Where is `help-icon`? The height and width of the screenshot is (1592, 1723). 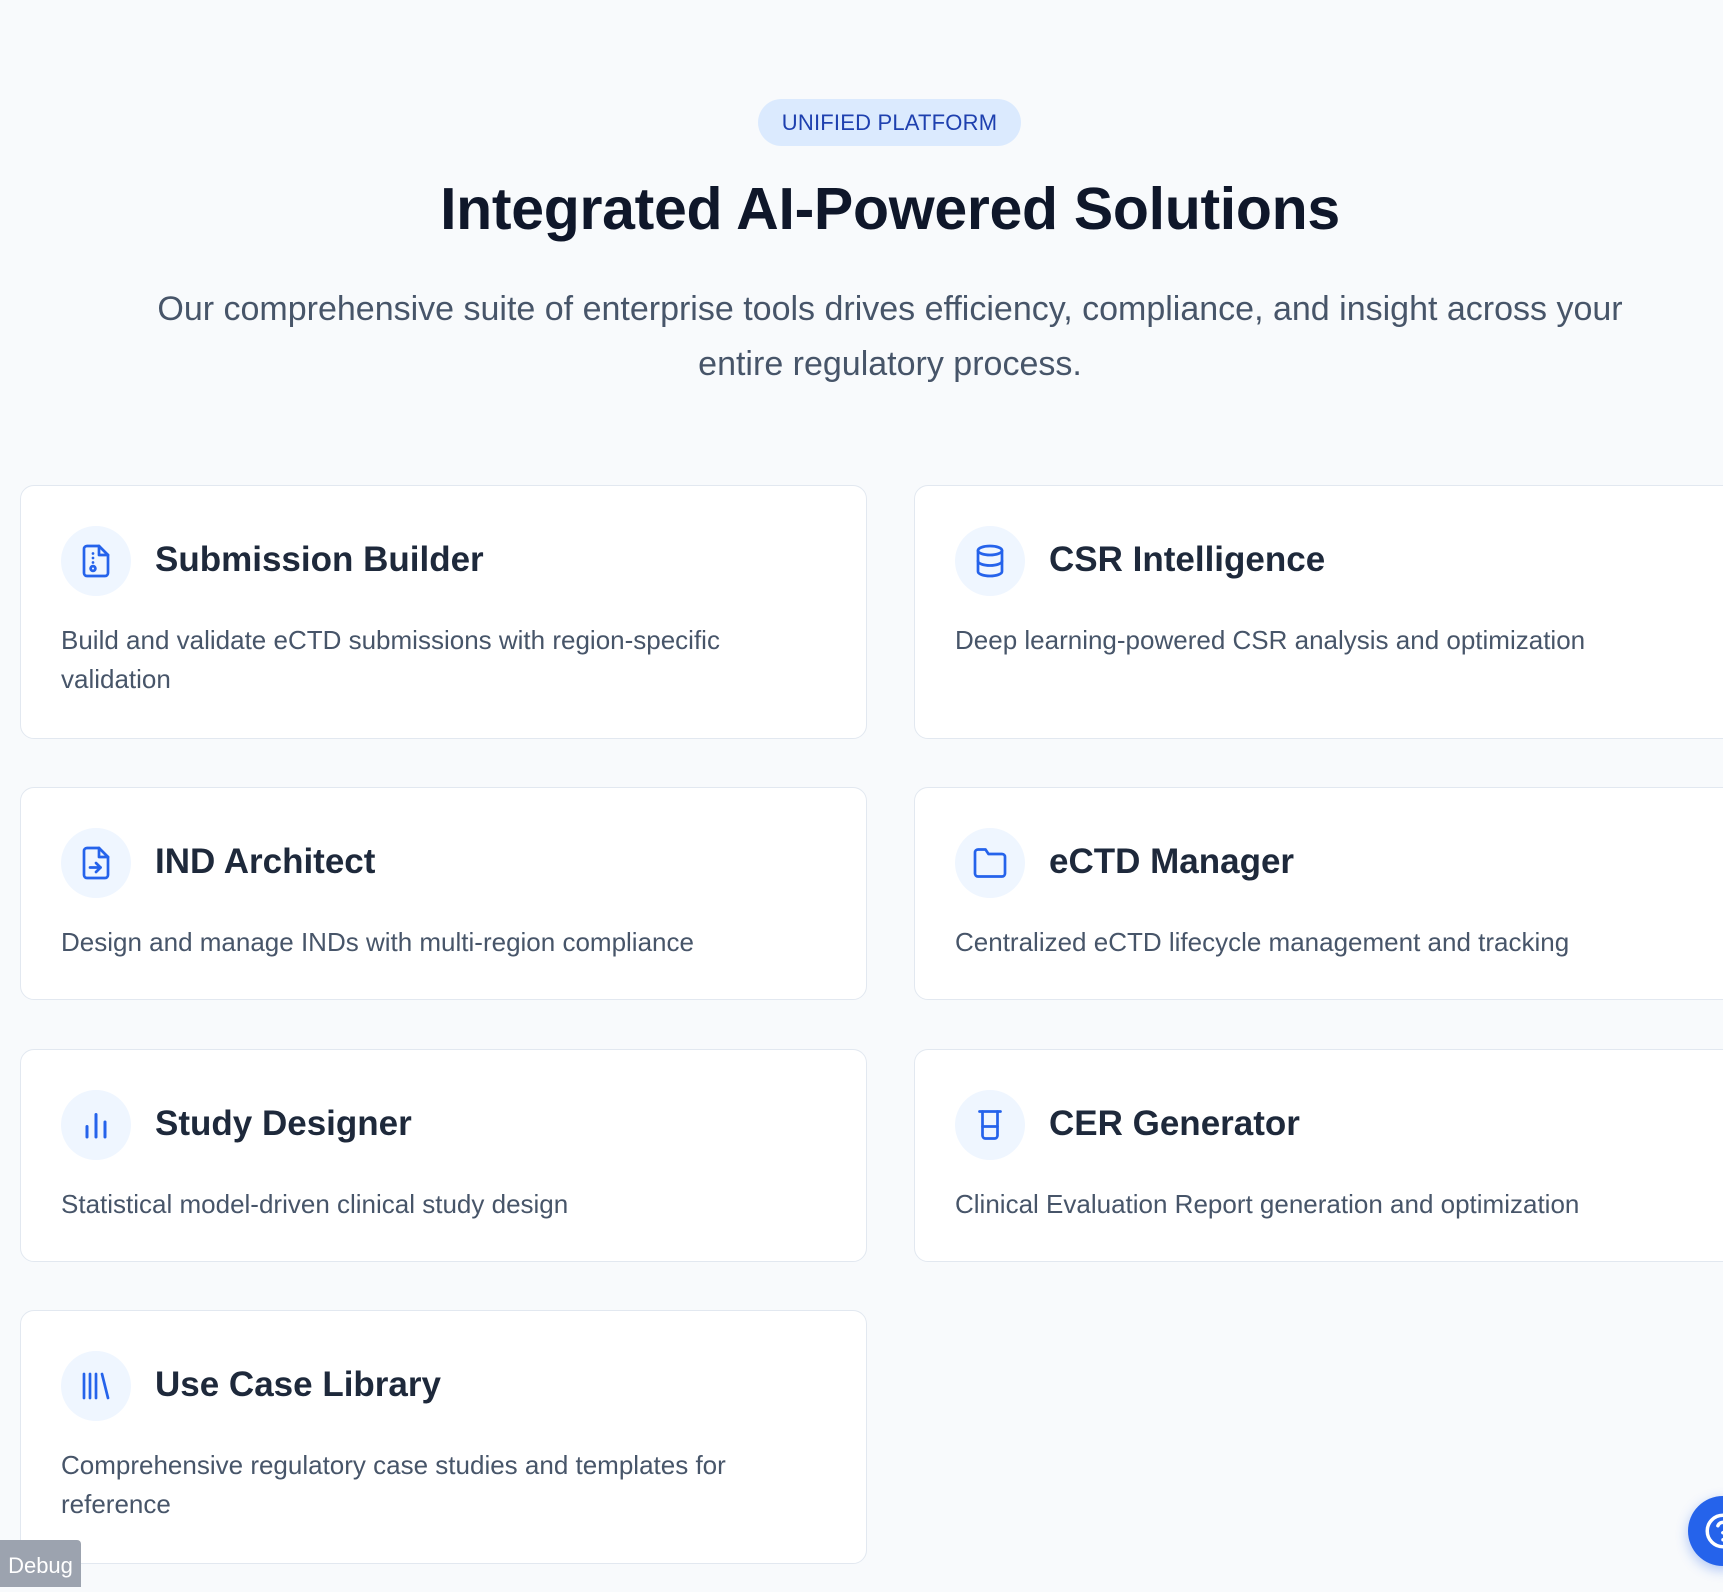
help-icon is located at coordinates (1714, 1531).